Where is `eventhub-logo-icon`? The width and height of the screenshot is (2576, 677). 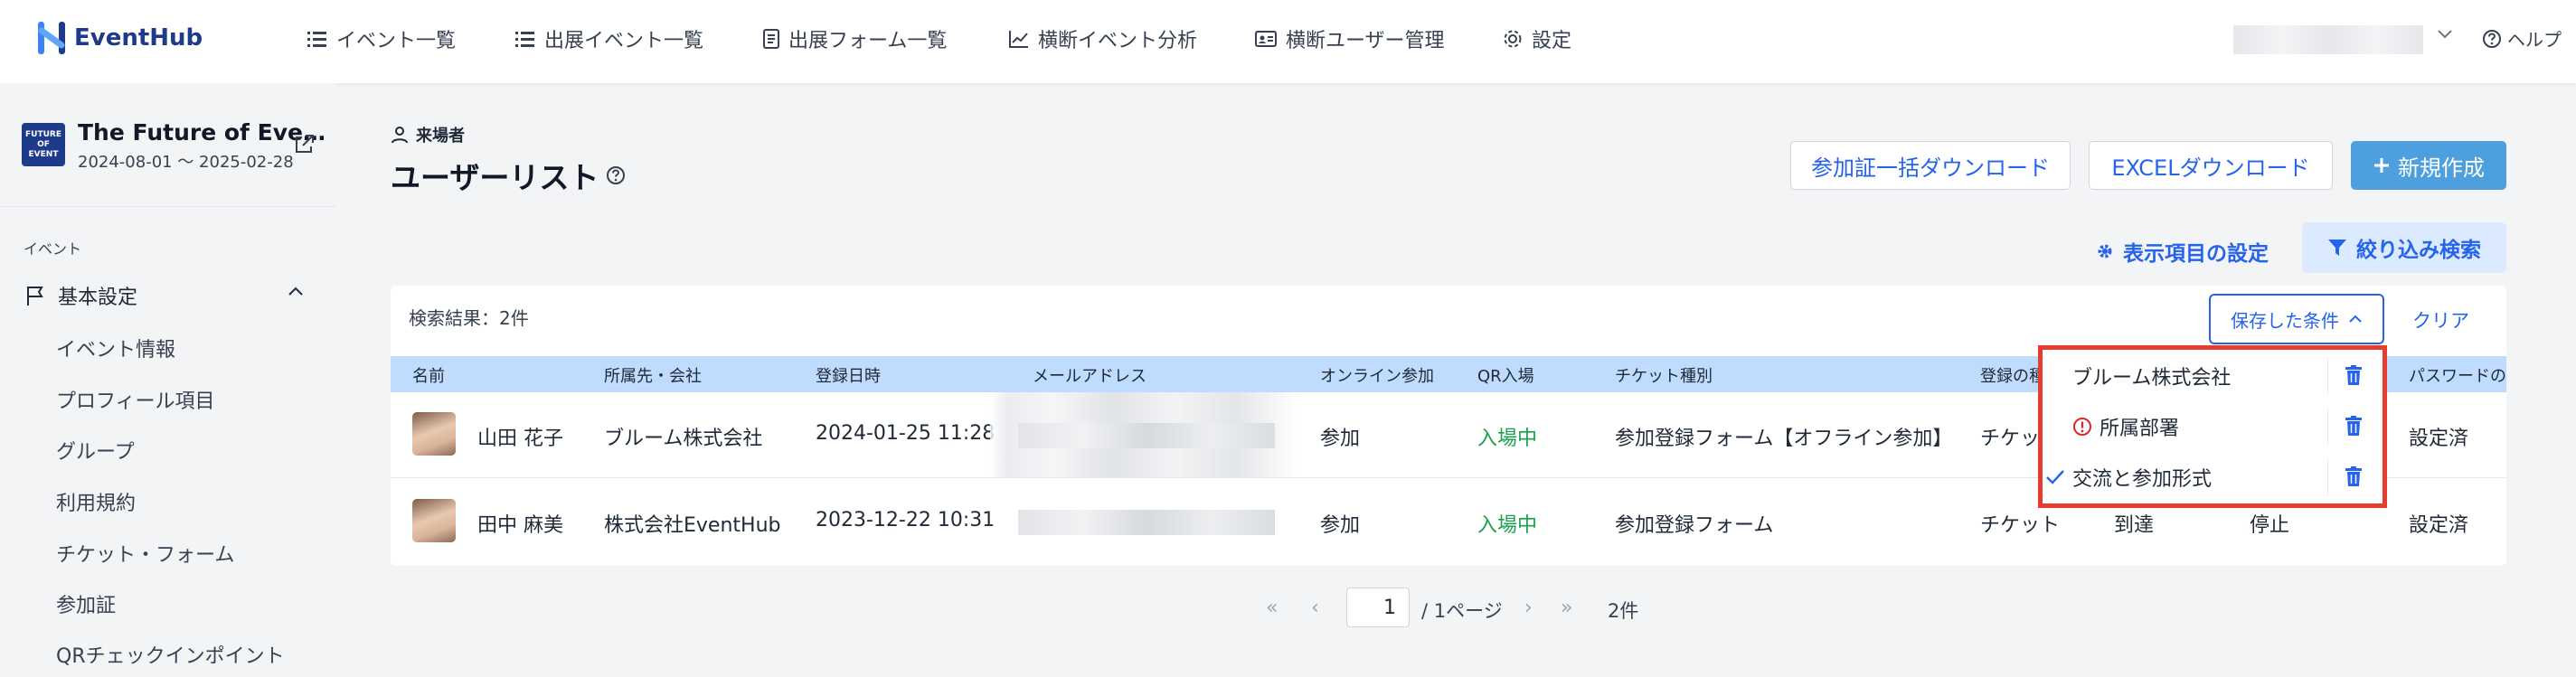 eventhub-logo-icon is located at coordinates (51, 38).